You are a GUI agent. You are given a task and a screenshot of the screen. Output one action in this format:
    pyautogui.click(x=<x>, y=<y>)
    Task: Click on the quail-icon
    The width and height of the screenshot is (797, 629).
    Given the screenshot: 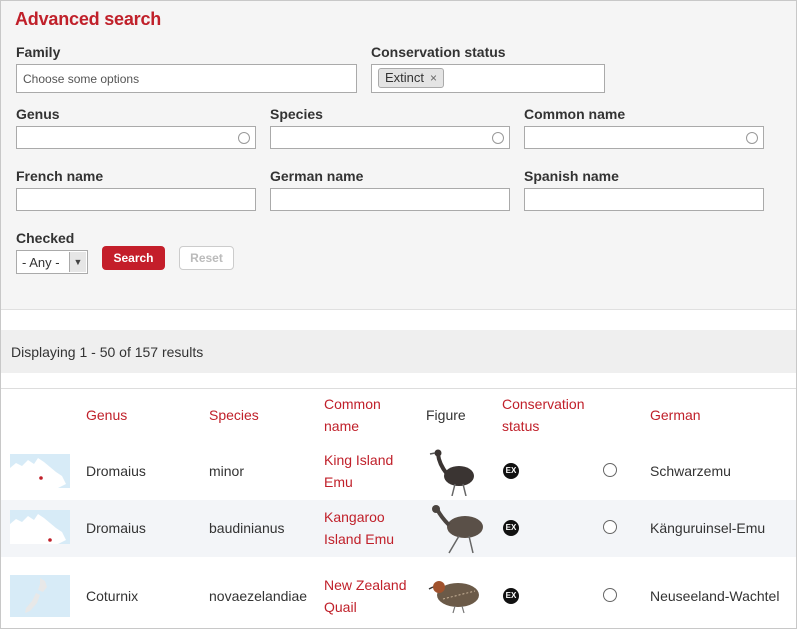 What is the action you would take?
    pyautogui.click(x=456, y=597)
    